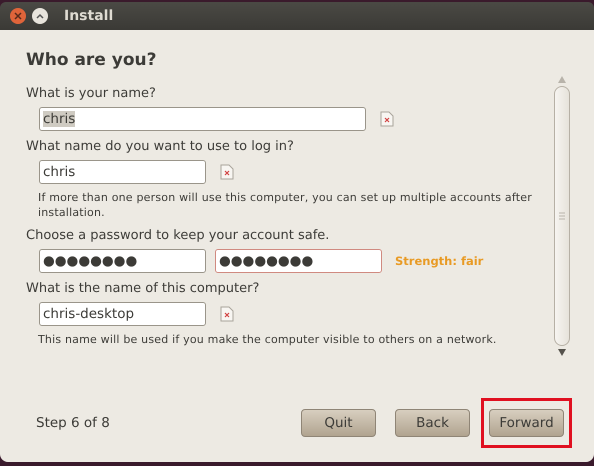 This screenshot has height=466, width=594. Describe the element at coordinates (122, 314) in the screenshot. I see `input-field: chris-desktop` at that location.